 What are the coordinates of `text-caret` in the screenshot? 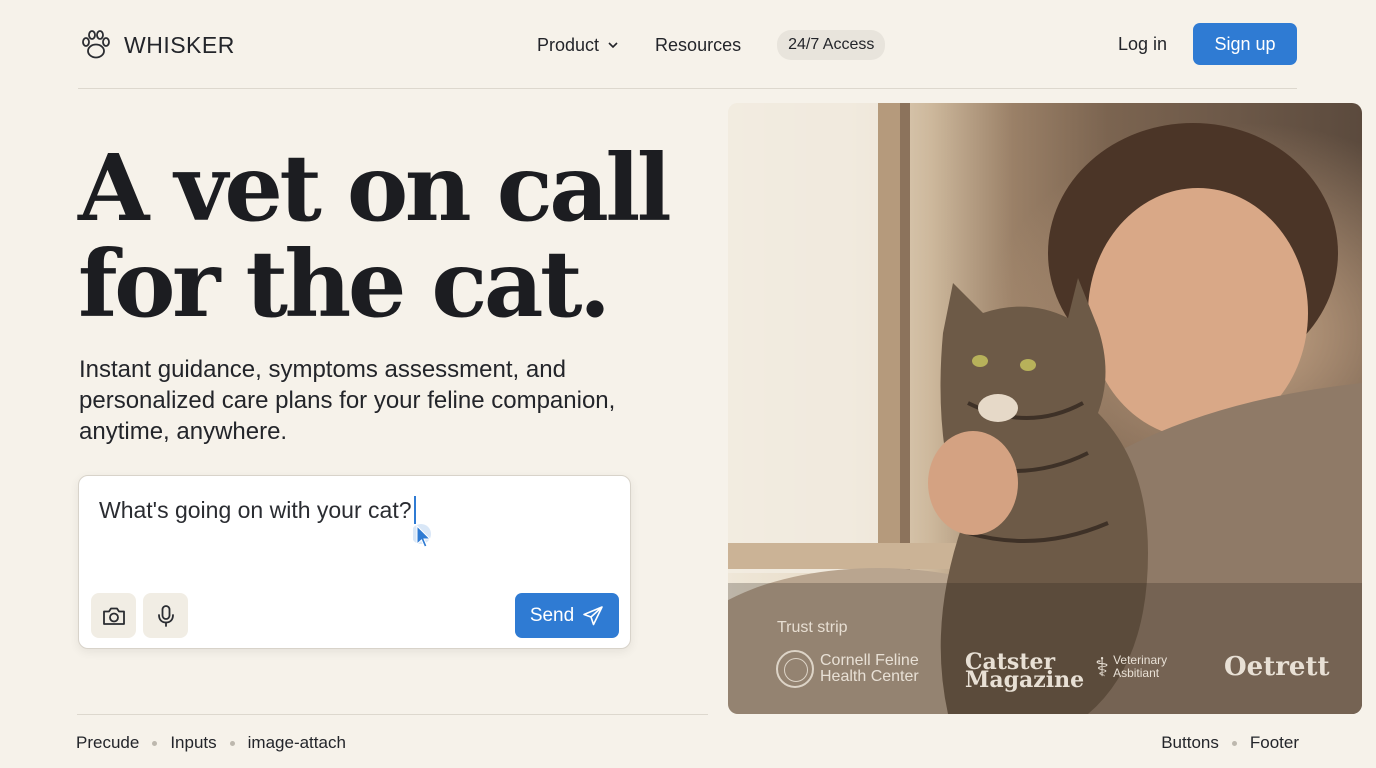 It's located at (414, 510).